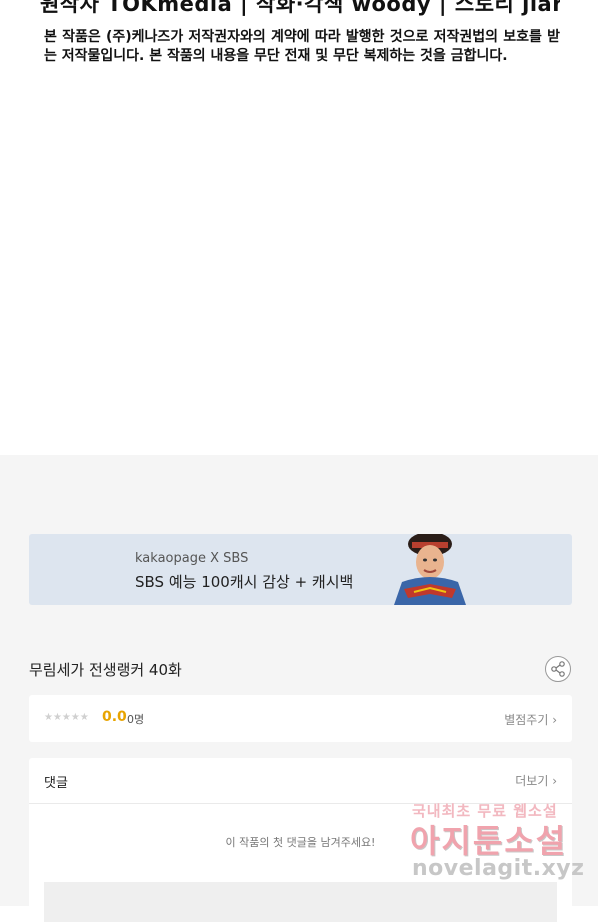  I want to click on rating-score: 0.0, so click(114, 717).